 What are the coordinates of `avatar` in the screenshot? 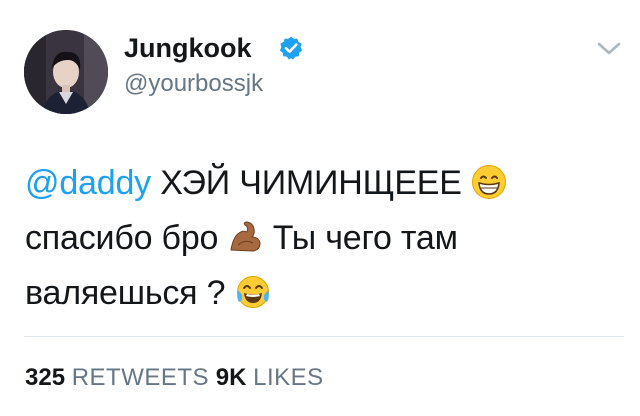 It's located at (66, 72).